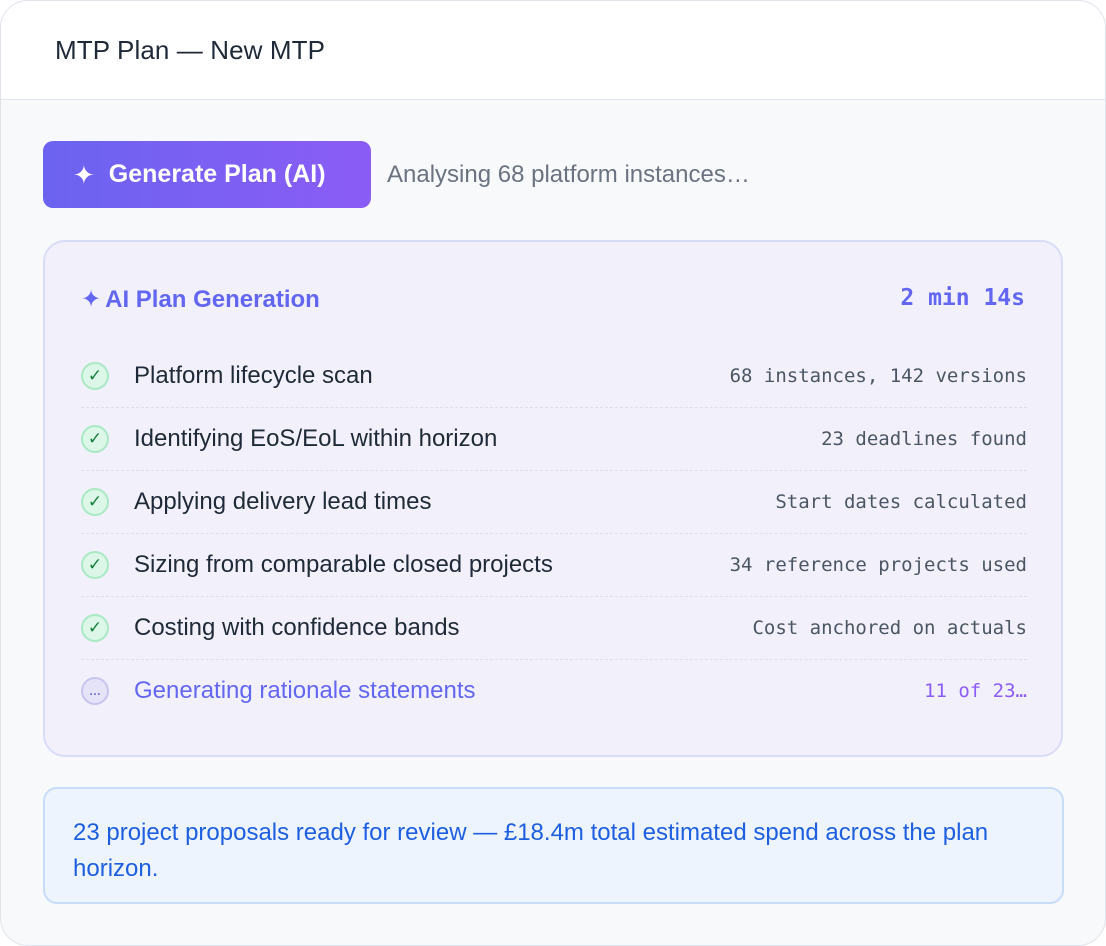  What do you see at coordinates (878, 565) in the screenshot?
I see `step-detail: 34 reference projects used` at bounding box center [878, 565].